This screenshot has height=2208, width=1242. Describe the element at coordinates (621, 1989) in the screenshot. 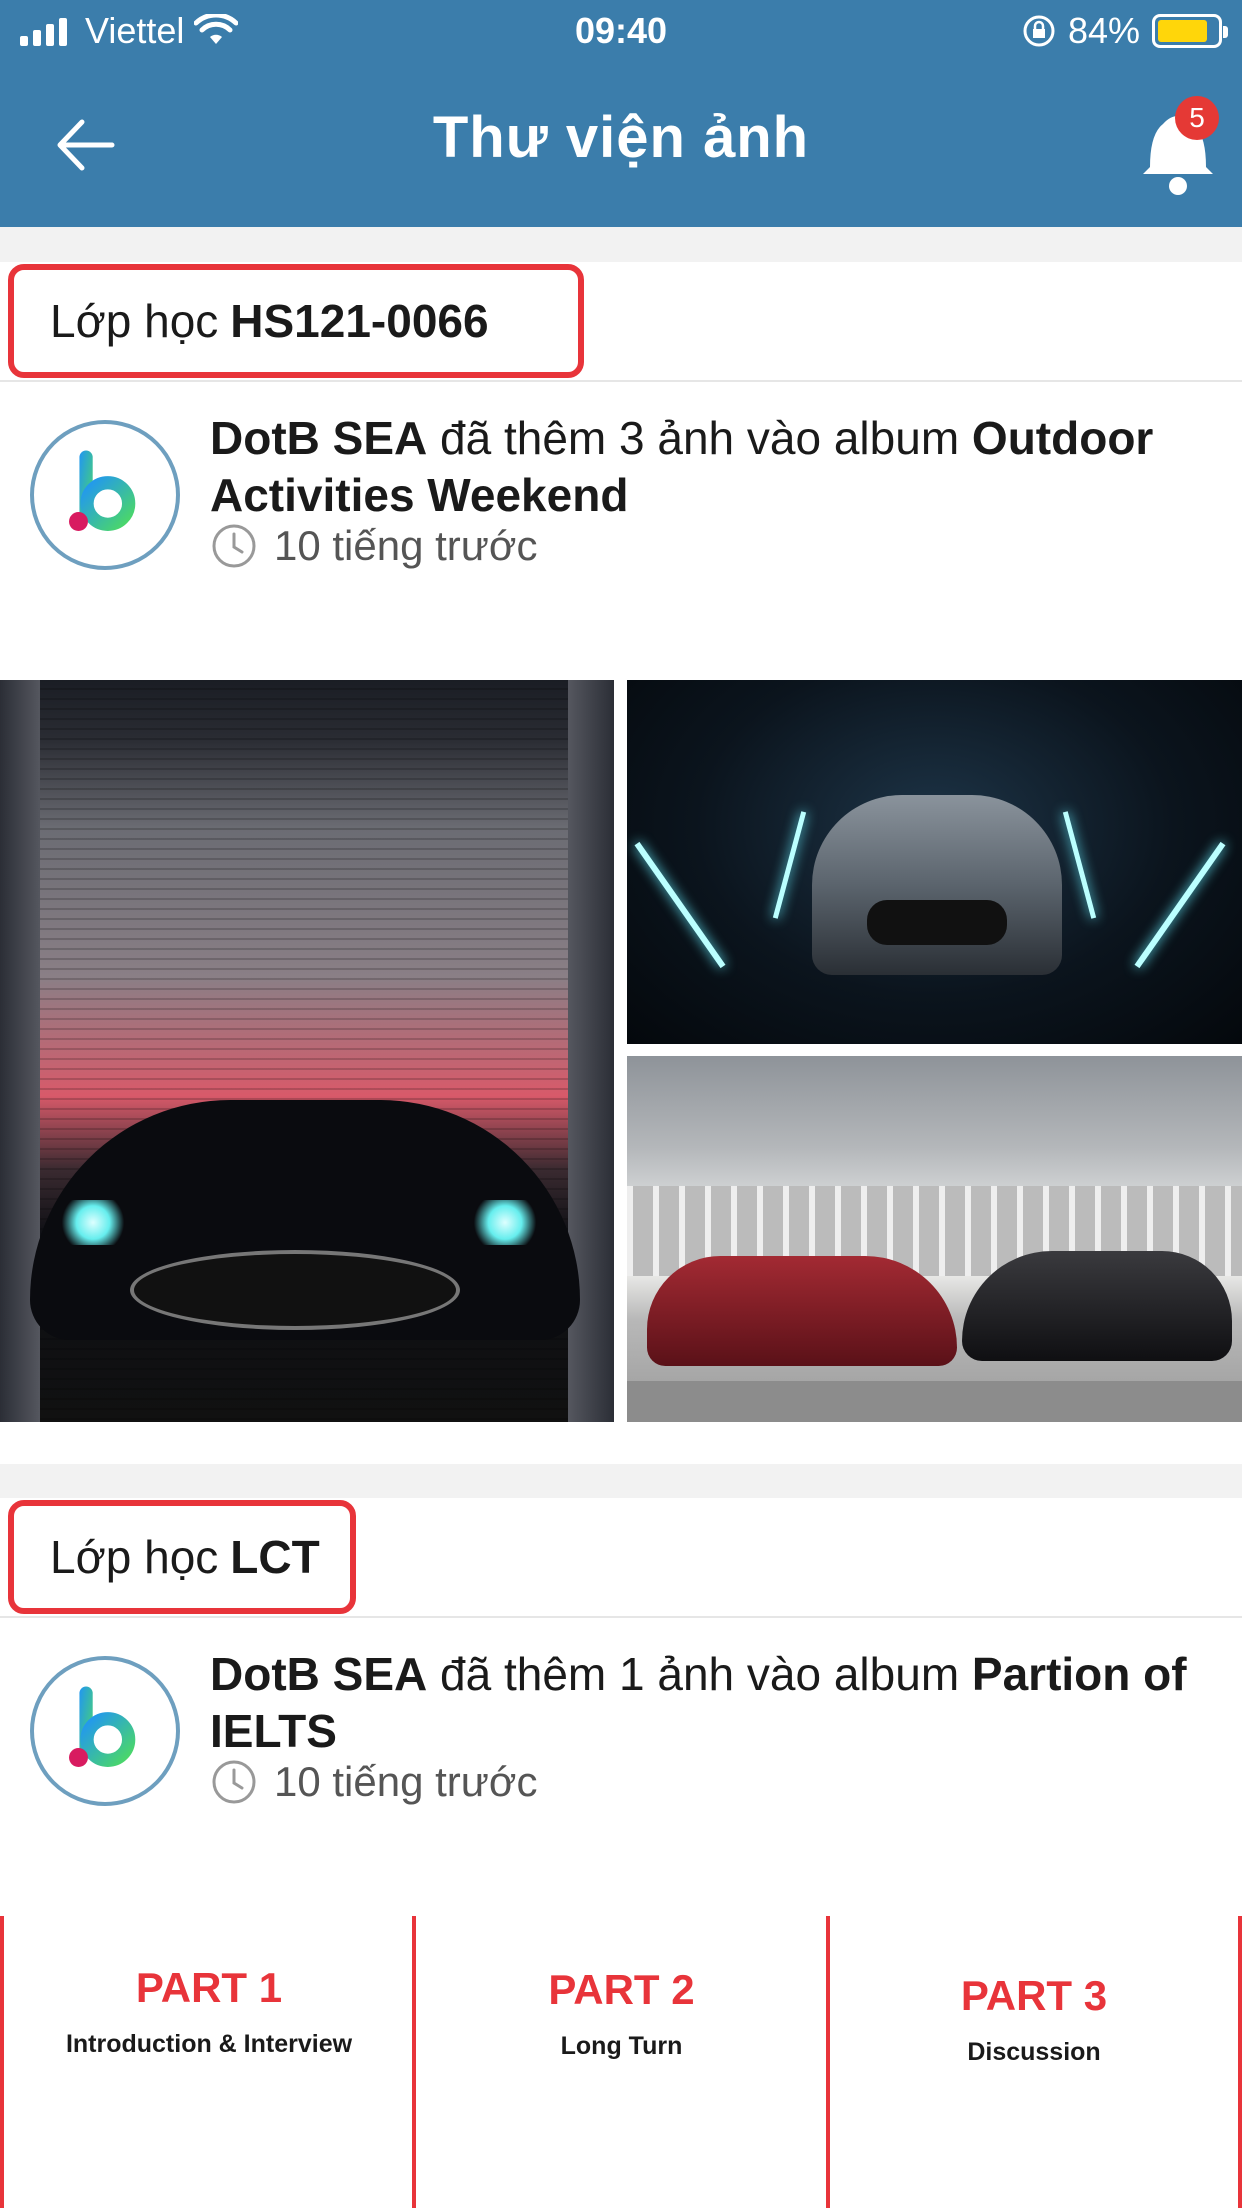

I see `part-title: PART 2` at that location.